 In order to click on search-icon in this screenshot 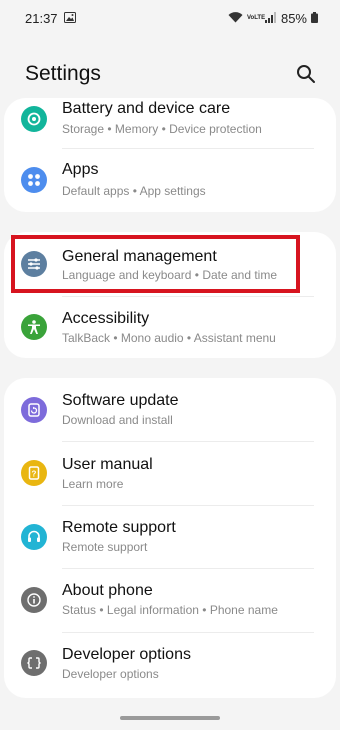, I will do `click(306, 74)`.